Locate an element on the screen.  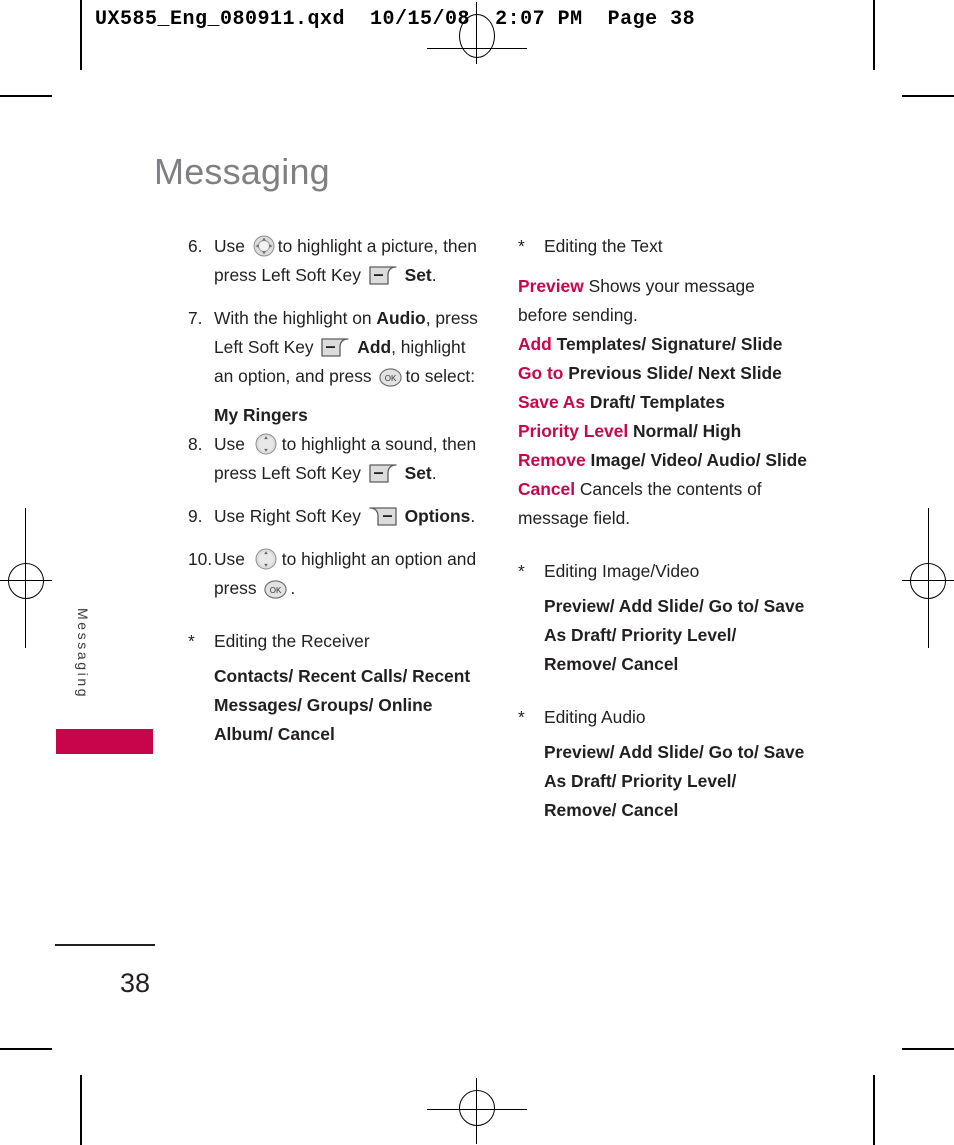
crop-mark-top-left-vertical is located at coordinates (81, 35).